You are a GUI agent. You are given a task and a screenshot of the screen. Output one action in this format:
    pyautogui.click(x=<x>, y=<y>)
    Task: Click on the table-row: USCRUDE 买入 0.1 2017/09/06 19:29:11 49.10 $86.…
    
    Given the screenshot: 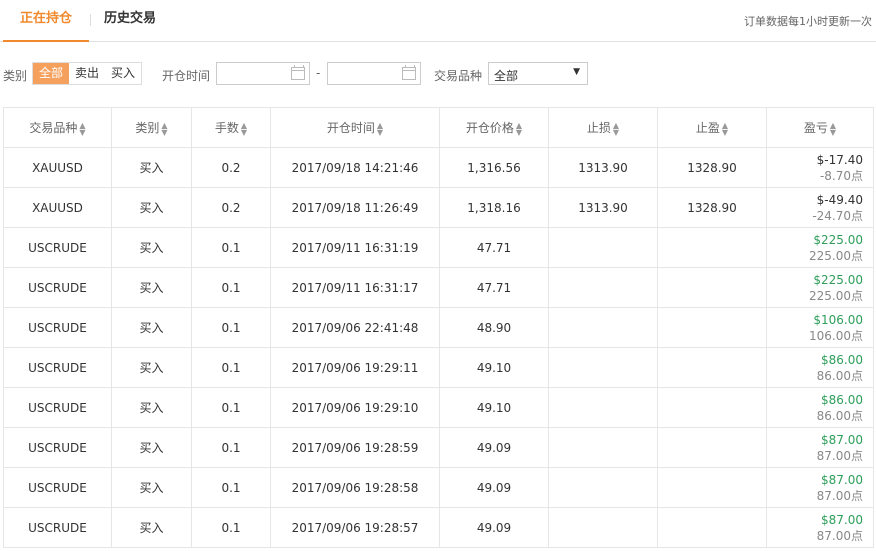 What is the action you would take?
    pyautogui.click(x=438, y=367)
    